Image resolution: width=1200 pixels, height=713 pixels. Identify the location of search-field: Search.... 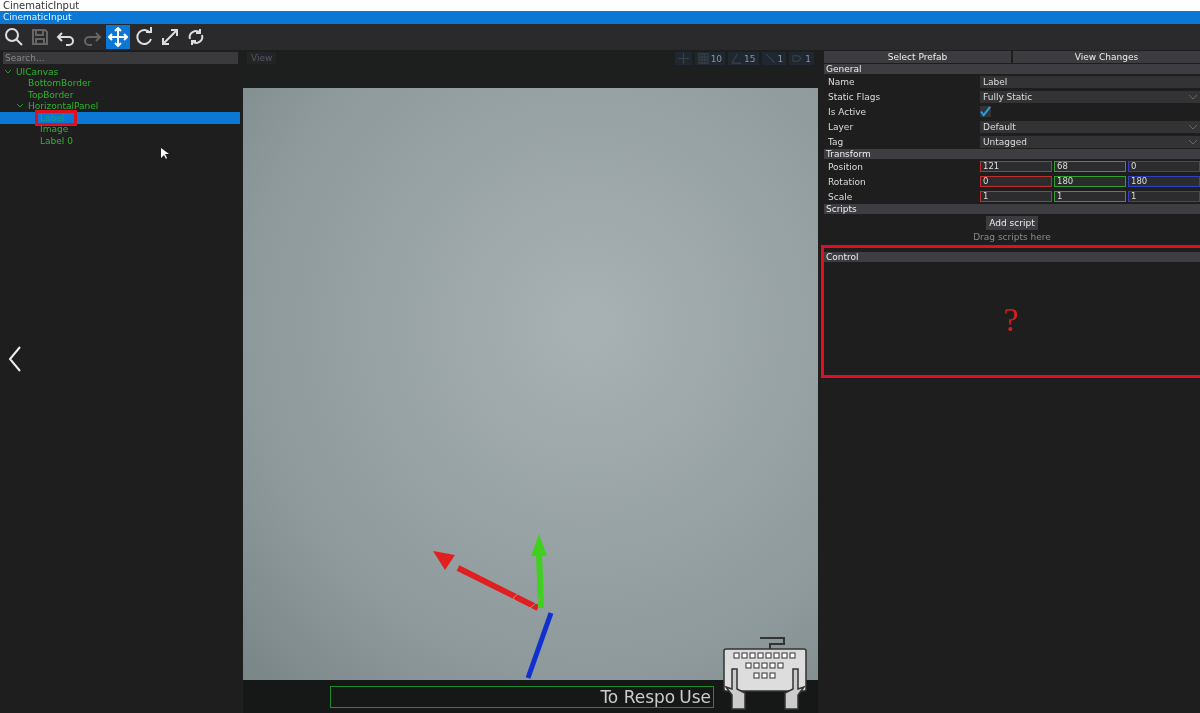
(120, 58).